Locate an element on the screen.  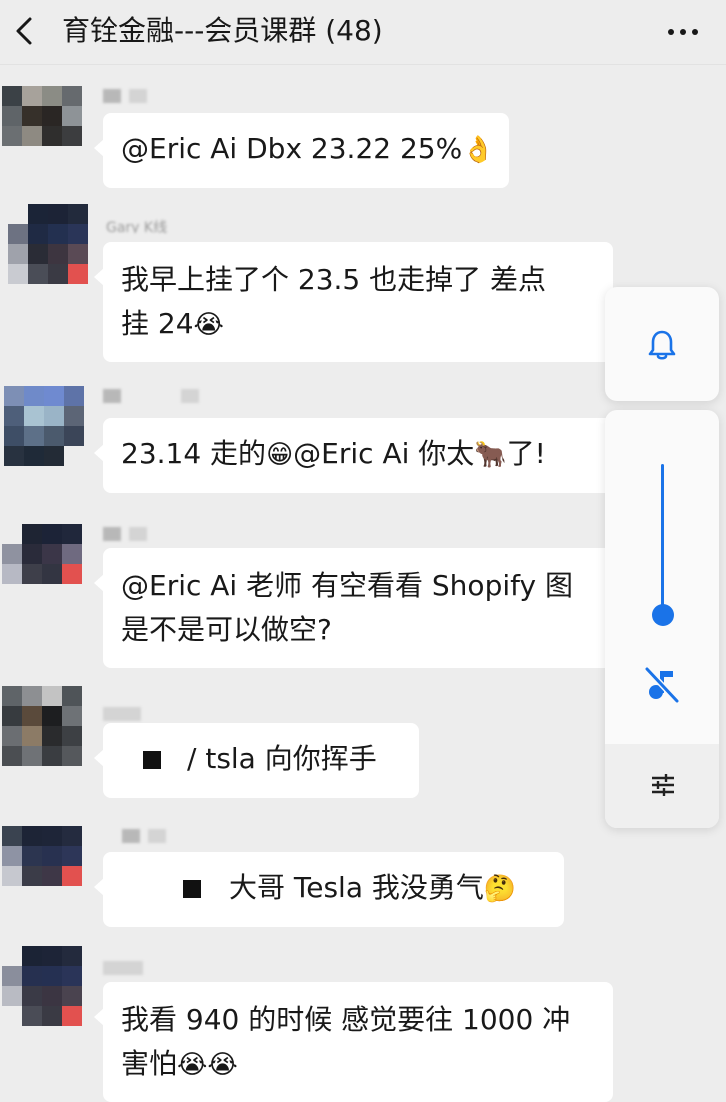
thinking-emoji: 🤔 is located at coordinates (500, 889).